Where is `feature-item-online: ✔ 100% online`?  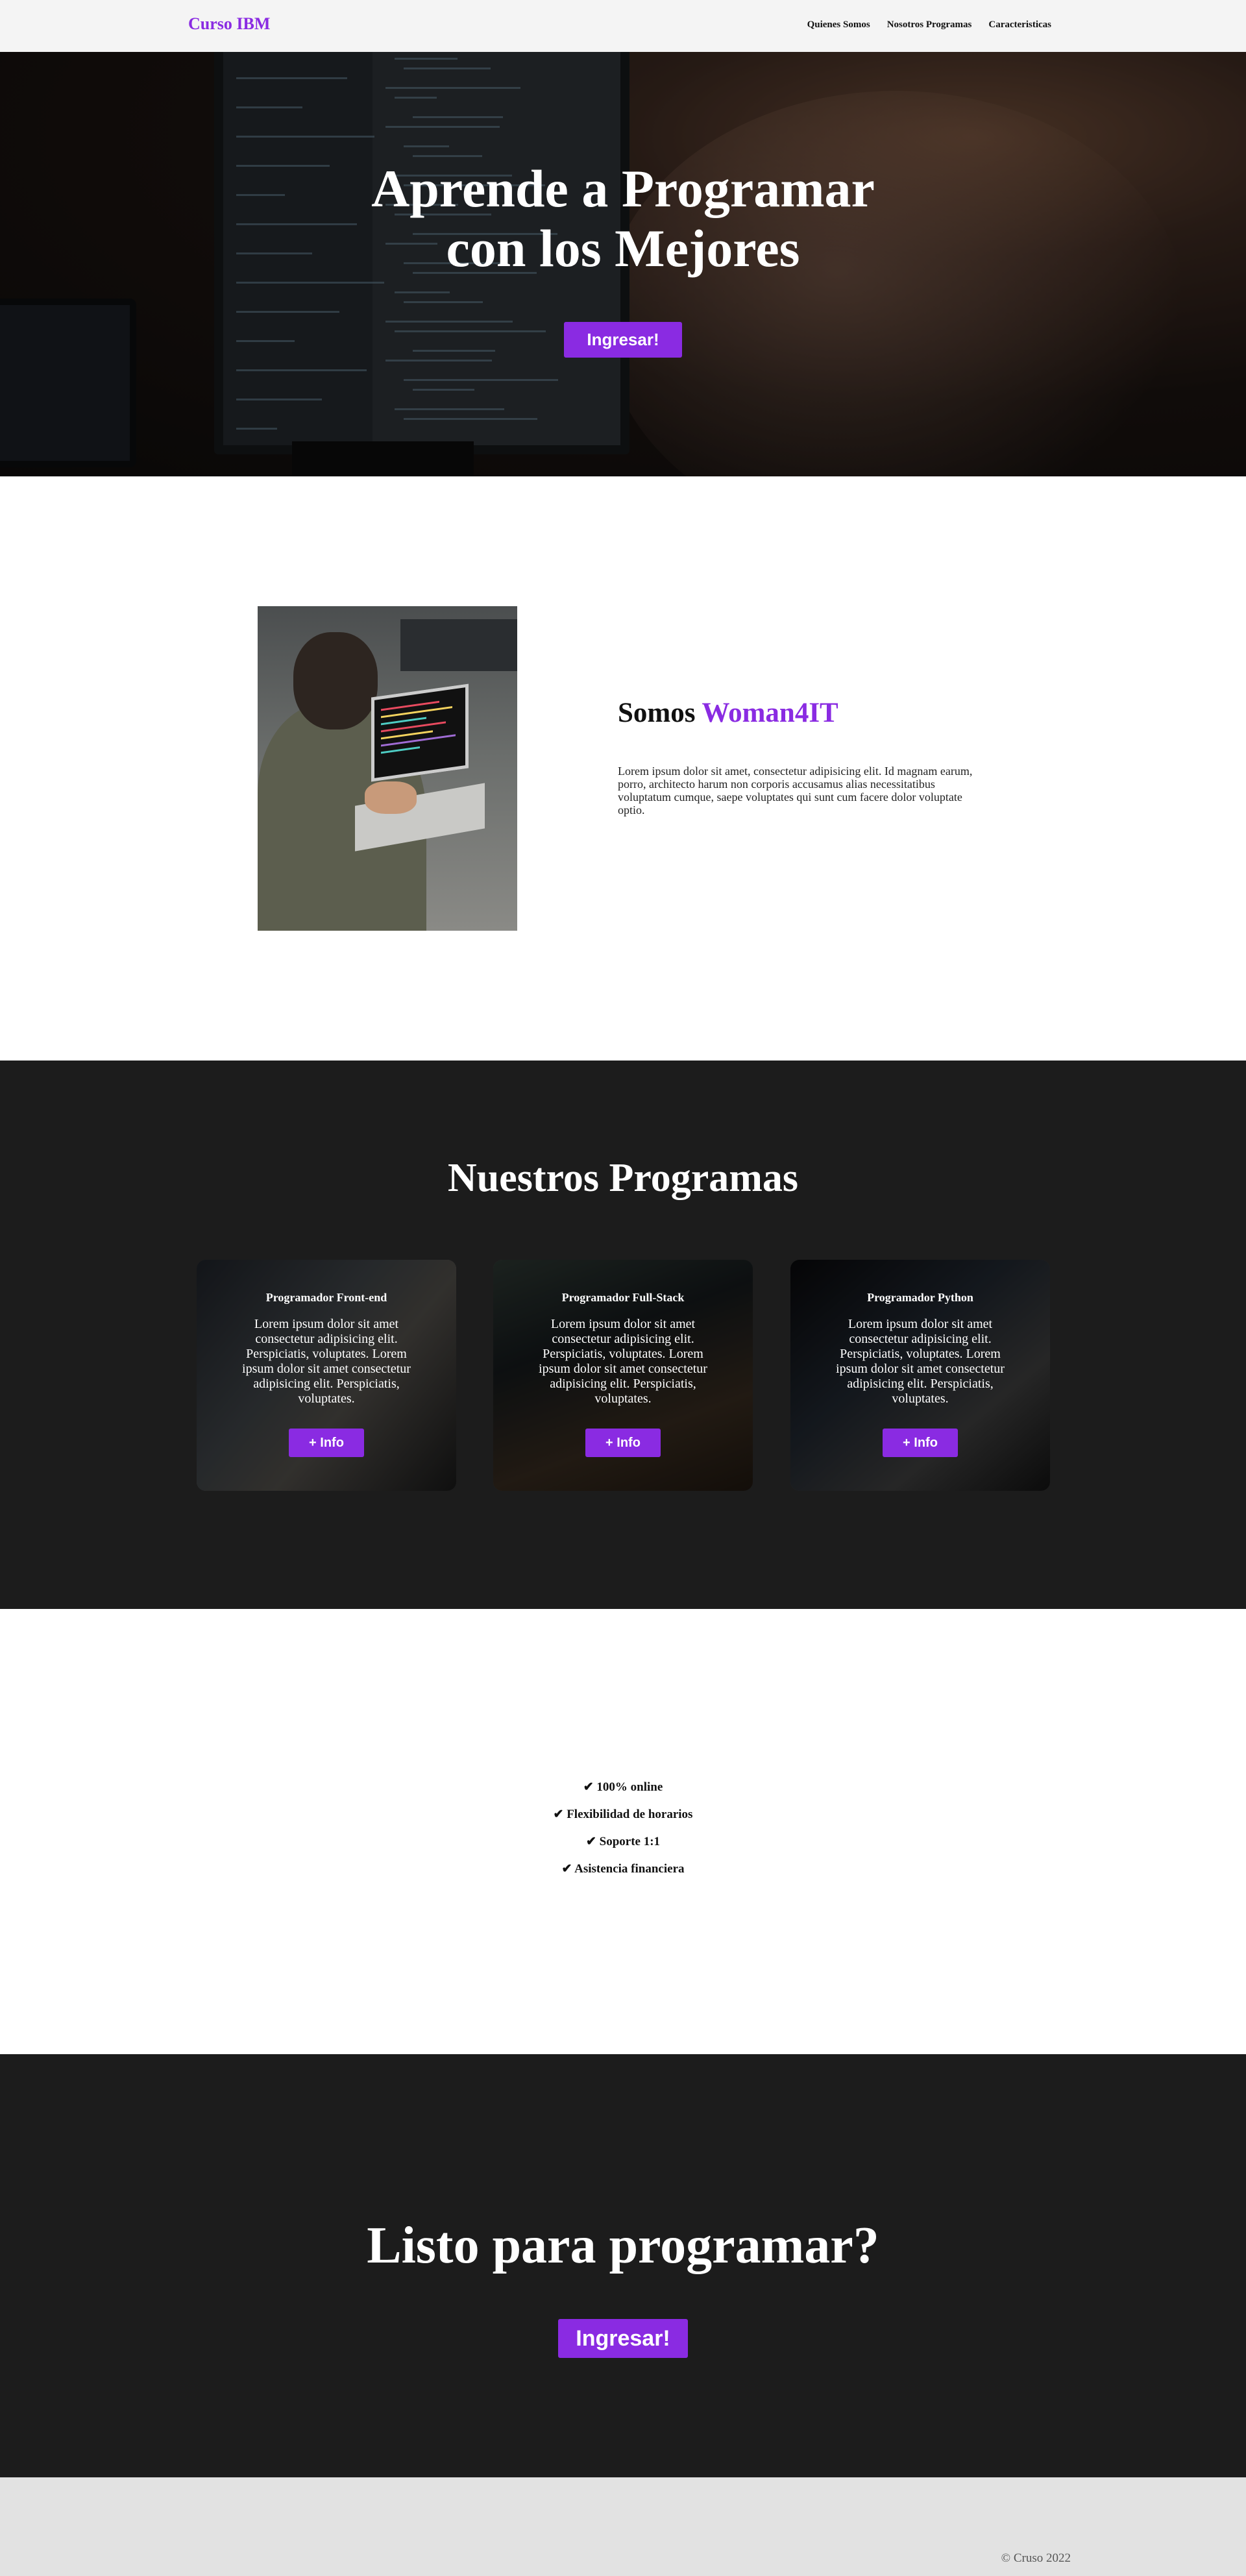 feature-item-online: ✔ 100% online is located at coordinates (623, 1787).